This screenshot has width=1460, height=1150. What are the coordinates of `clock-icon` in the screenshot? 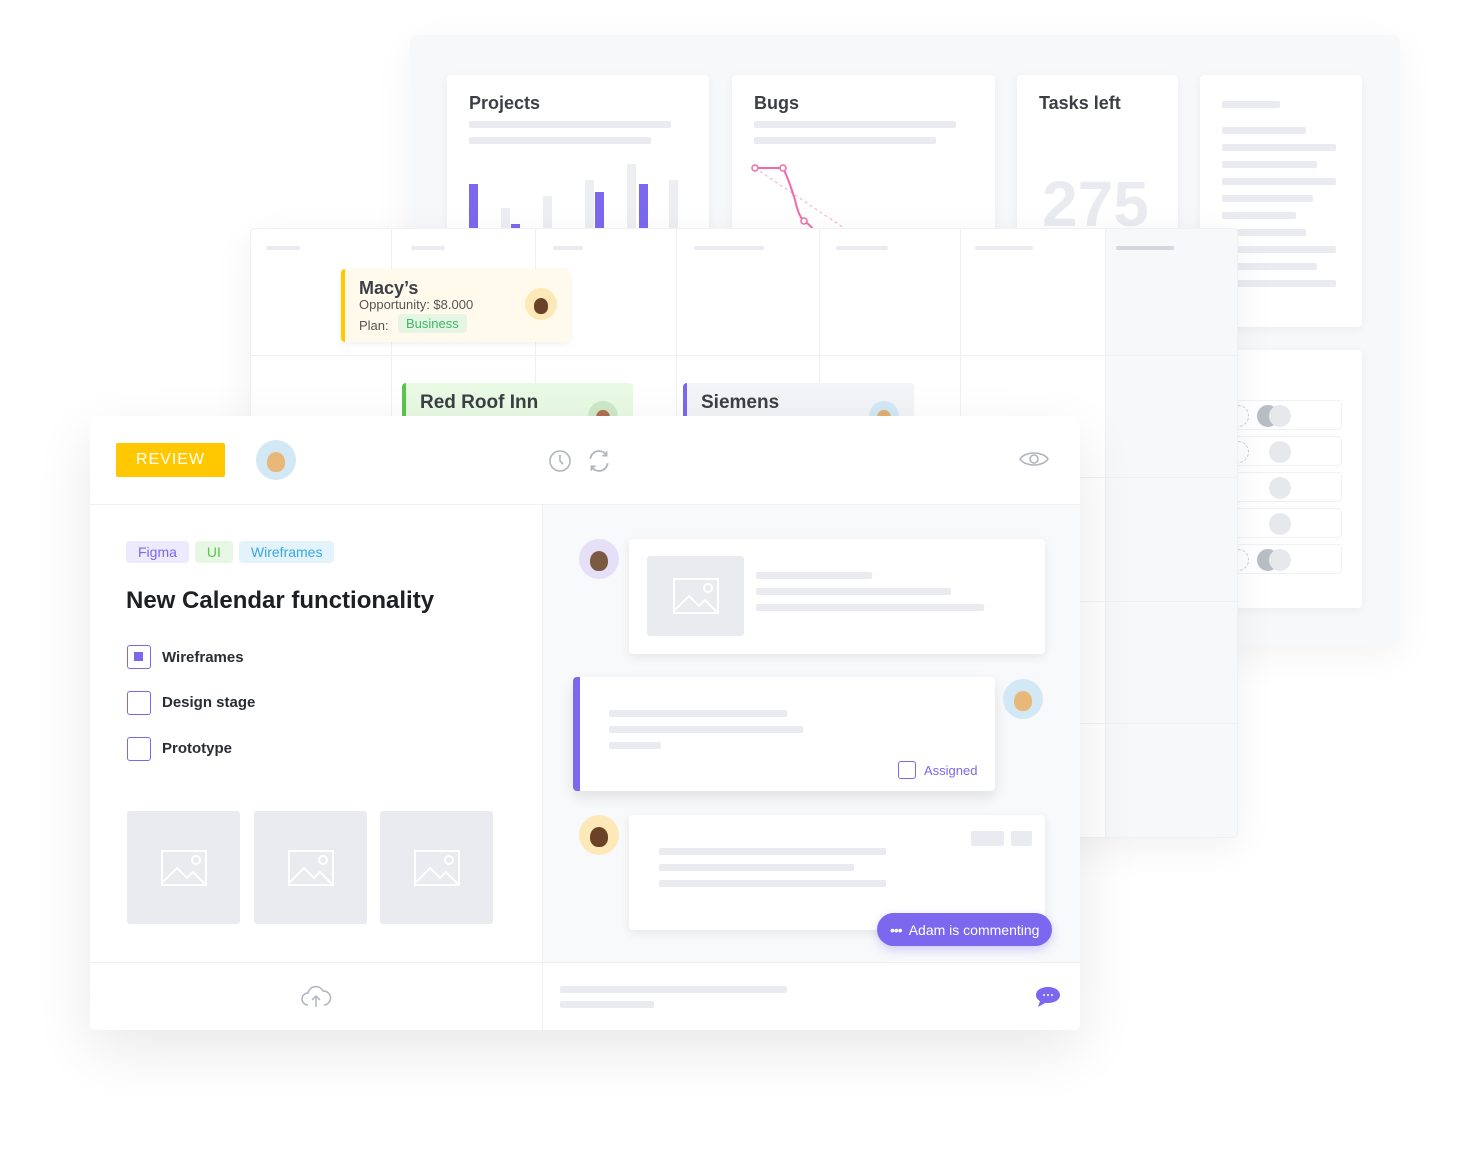 It's located at (560, 461).